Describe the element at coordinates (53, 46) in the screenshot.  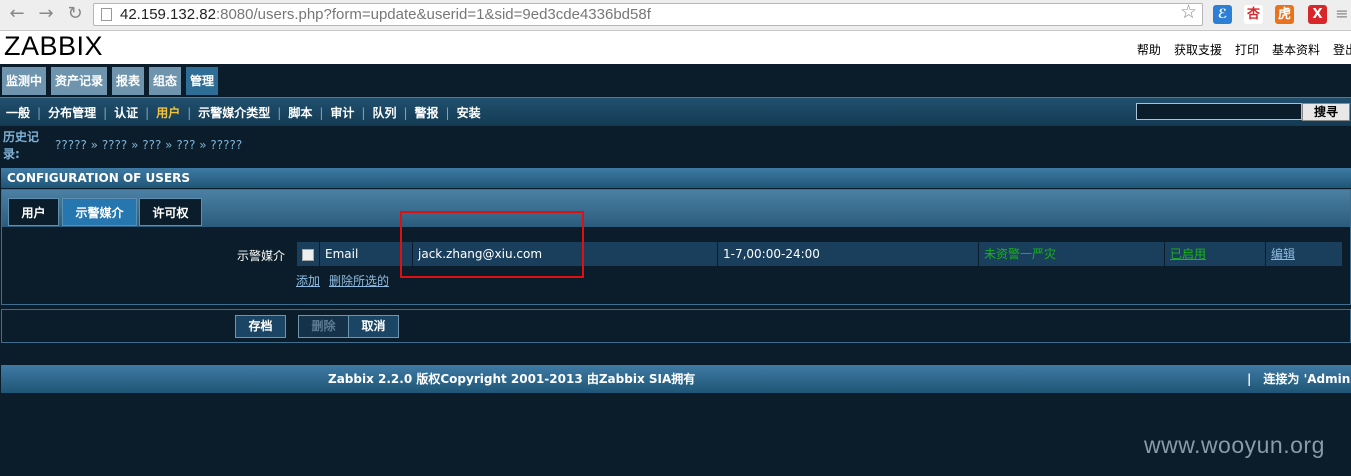
I see `zabbix-logo: ZABBIX` at that location.